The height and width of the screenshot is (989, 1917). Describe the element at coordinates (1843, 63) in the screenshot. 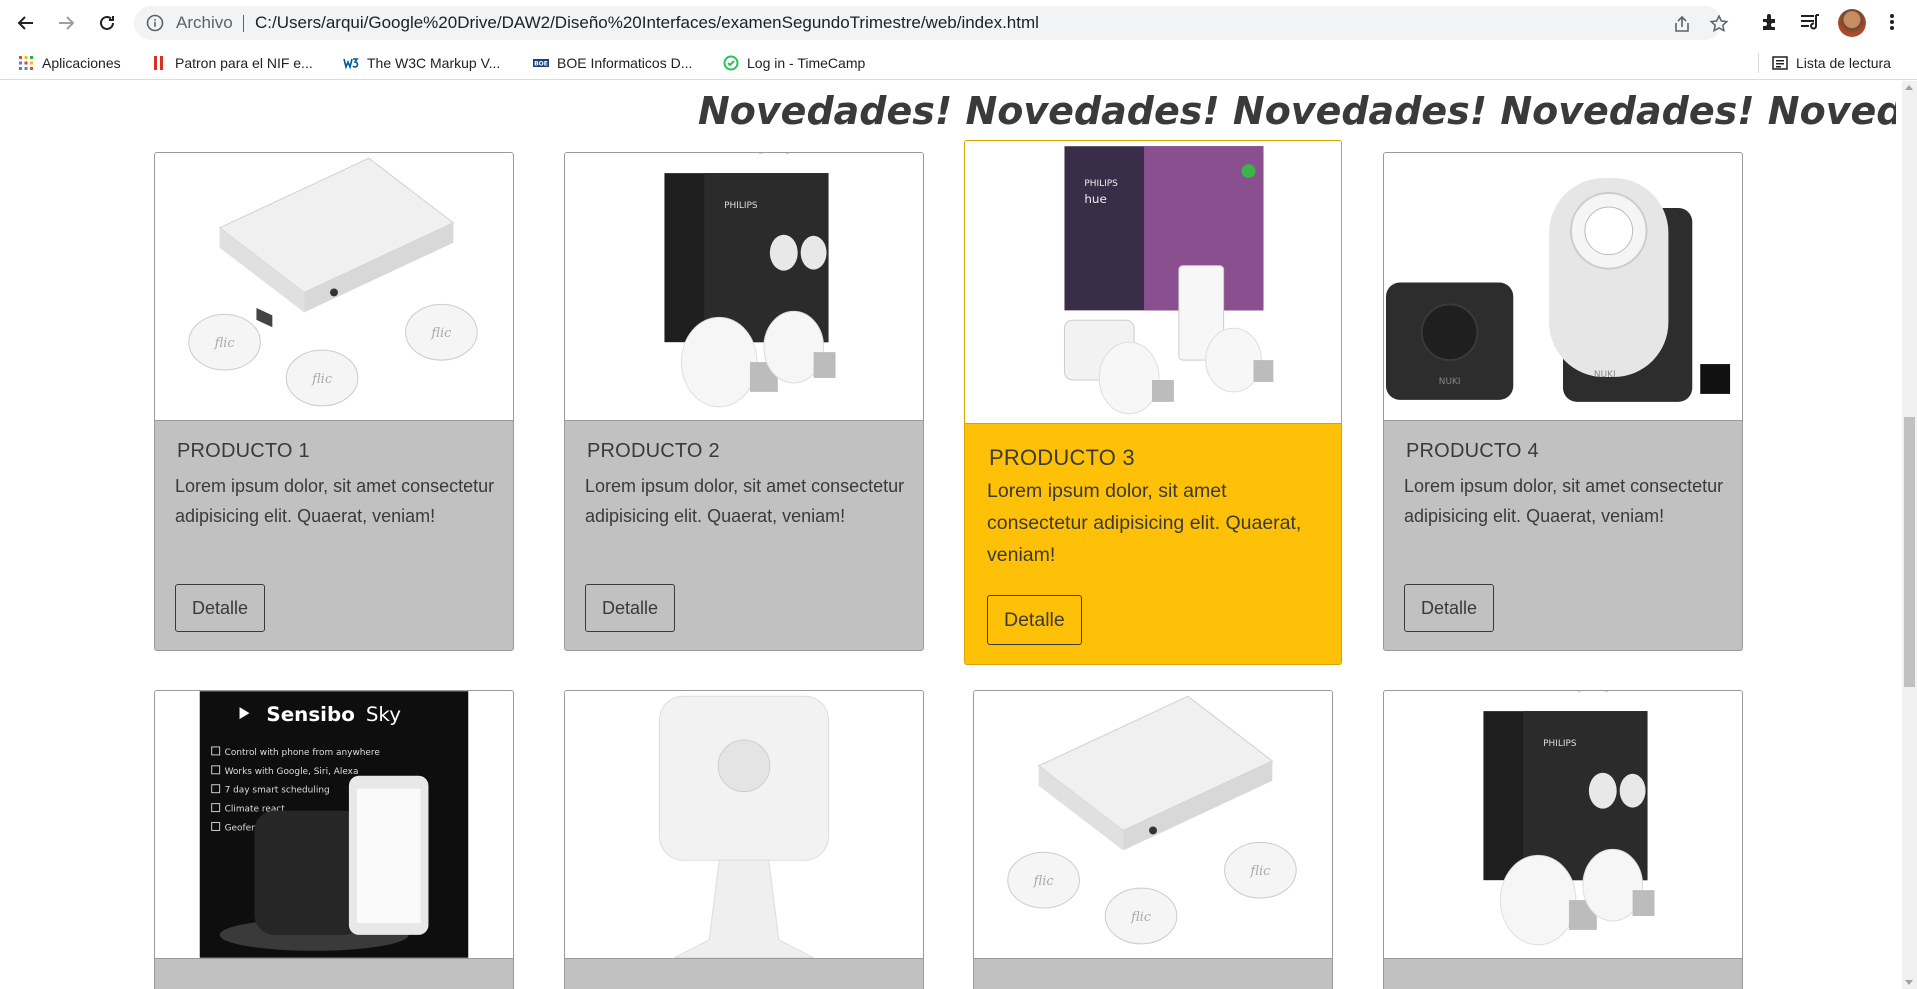

I see `reading-list-label: Lista de lectura` at that location.